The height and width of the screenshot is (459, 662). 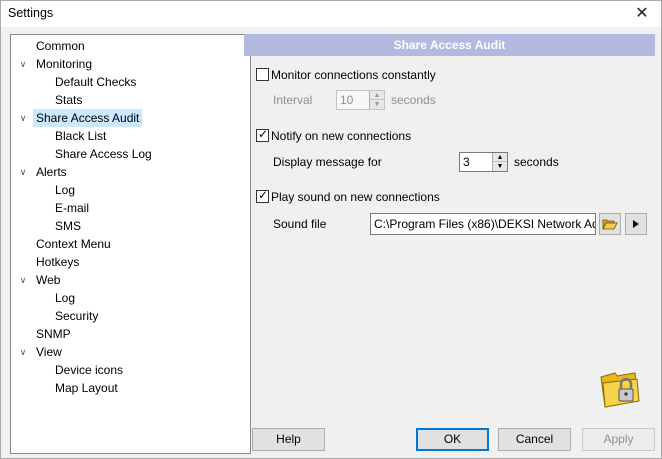 What do you see at coordinates (449, 45) in the screenshot?
I see `panel-header: Share Access Audit` at bounding box center [449, 45].